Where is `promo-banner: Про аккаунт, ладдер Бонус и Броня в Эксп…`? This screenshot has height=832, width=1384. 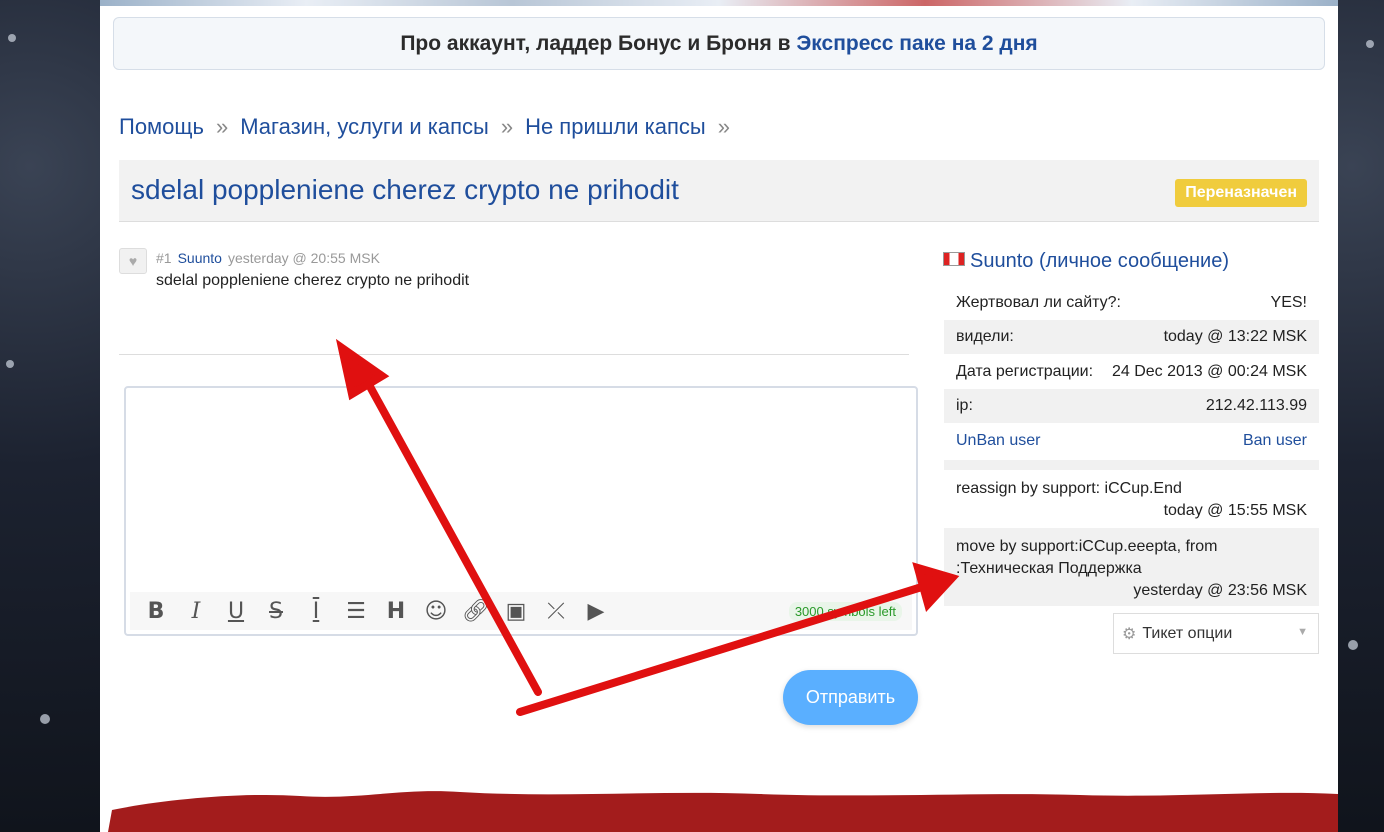 promo-banner: Про аккаунт, ладдер Бонус и Броня в Эксп… is located at coordinates (719, 43).